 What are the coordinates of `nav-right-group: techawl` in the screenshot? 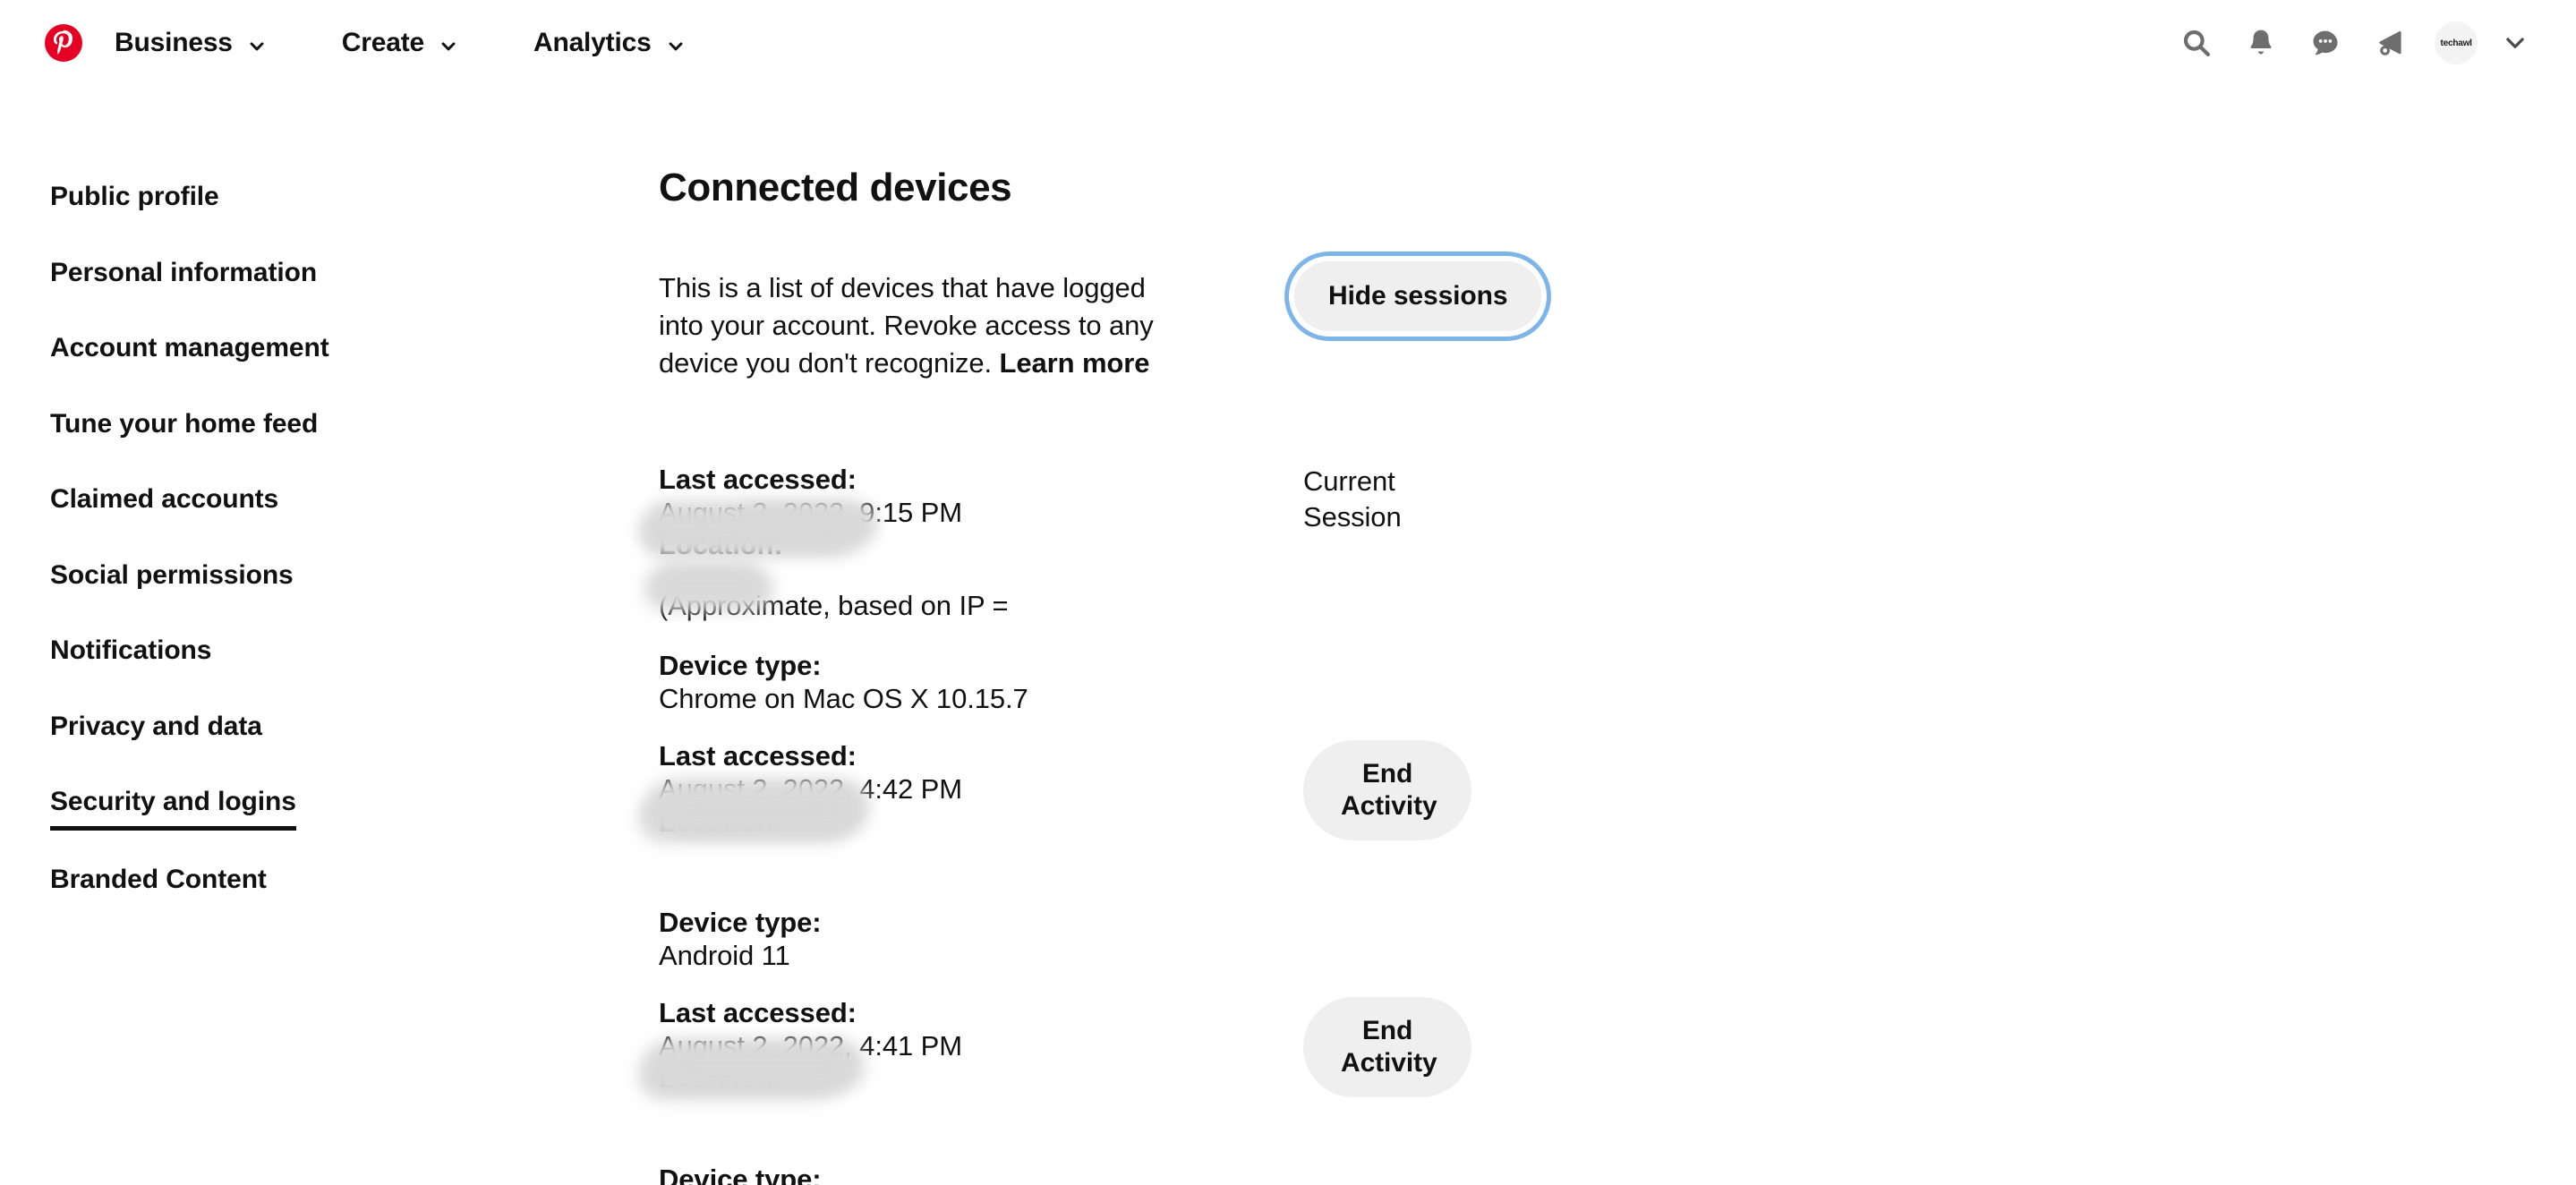 It's located at (2354, 43).